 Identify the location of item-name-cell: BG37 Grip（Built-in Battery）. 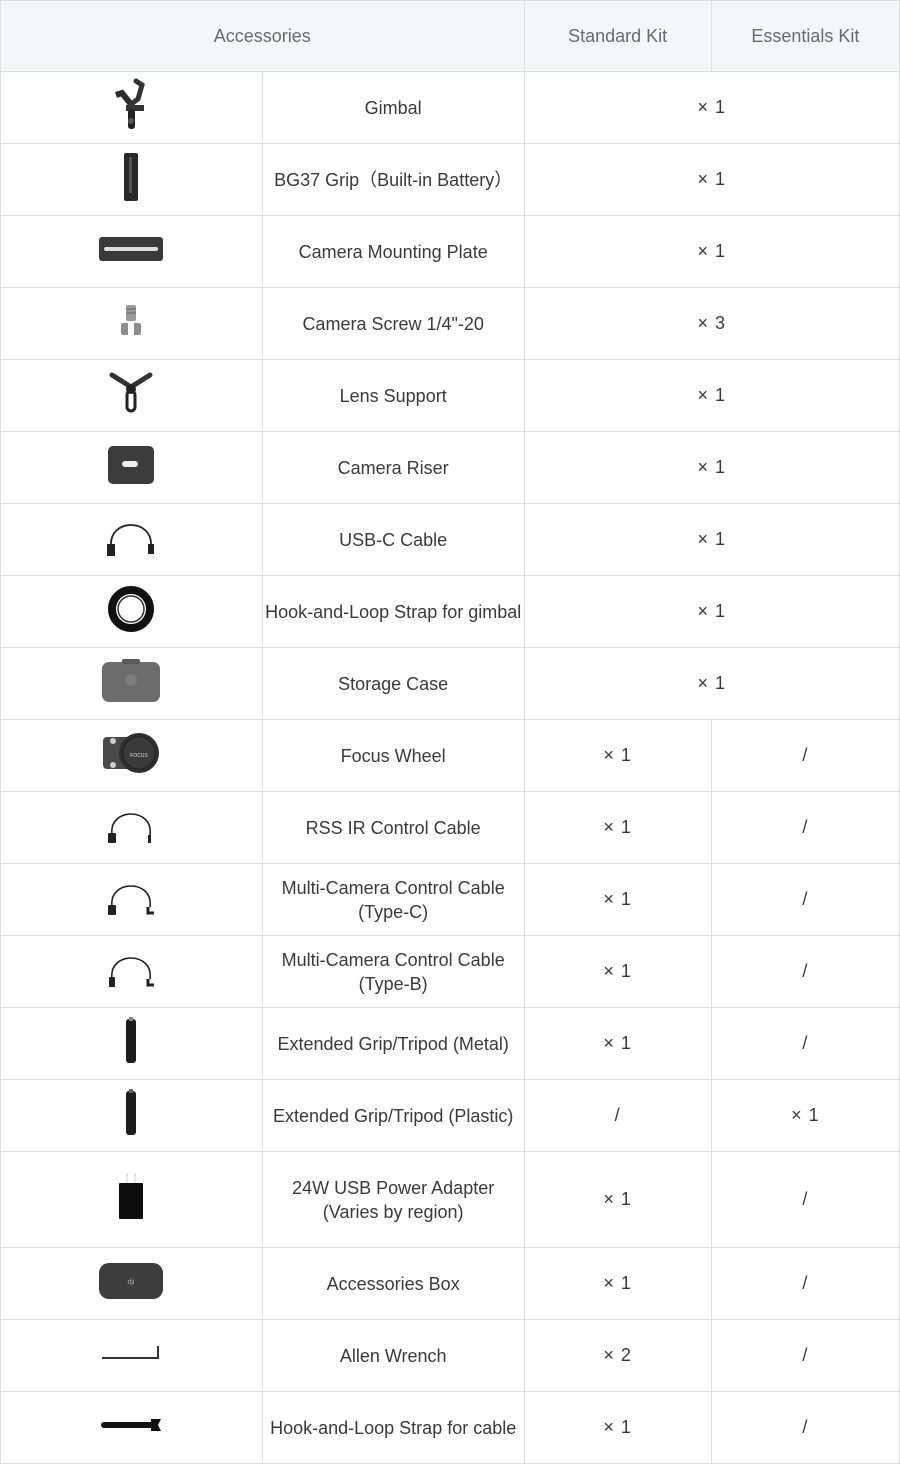
(393, 179).